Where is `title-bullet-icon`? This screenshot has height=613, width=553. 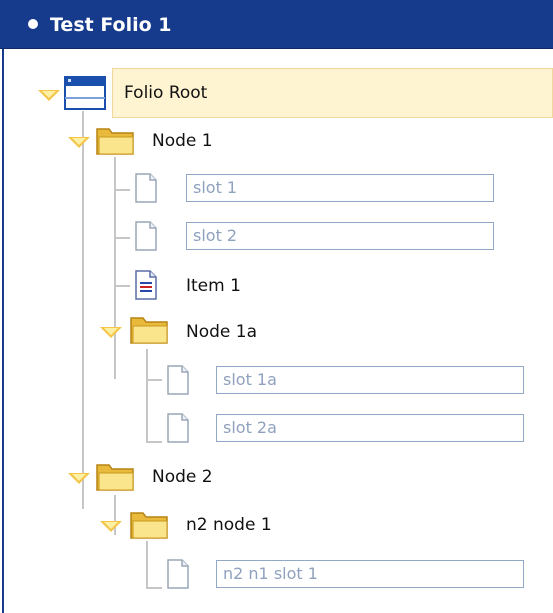 title-bullet-icon is located at coordinates (33, 24).